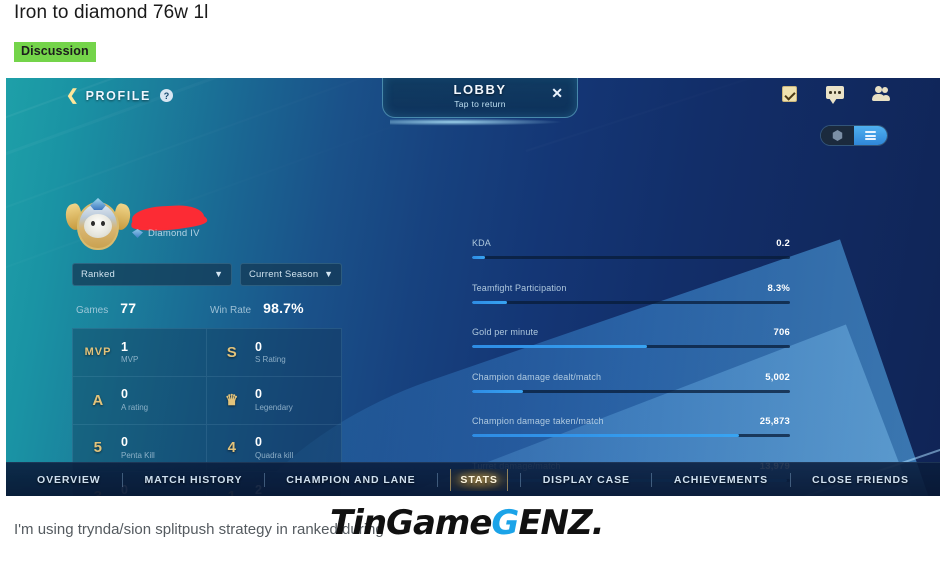  What do you see at coordinates (194, 480) in the screenshot?
I see `tab-match-history: MATCH HISTORY` at bounding box center [194, 480].